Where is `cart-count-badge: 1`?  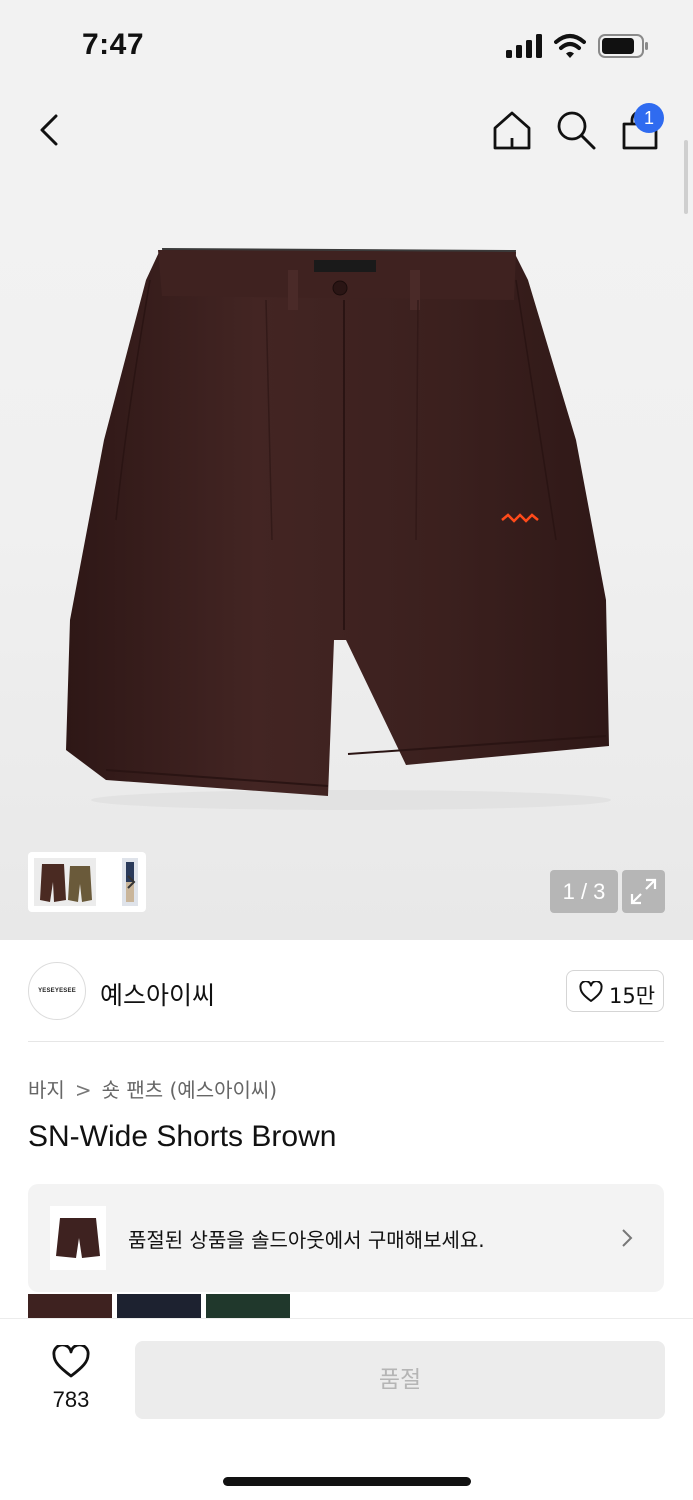 cart-count-badge: 1 is located at coordinates (649, 118).